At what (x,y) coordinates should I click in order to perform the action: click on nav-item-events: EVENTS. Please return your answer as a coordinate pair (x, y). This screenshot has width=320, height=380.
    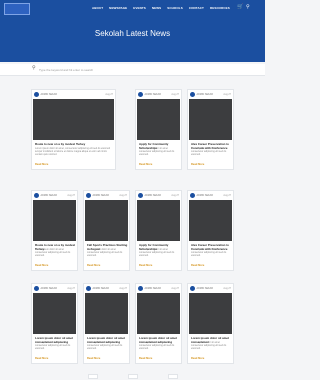
    Looking at the image, I should click on (139, 8).